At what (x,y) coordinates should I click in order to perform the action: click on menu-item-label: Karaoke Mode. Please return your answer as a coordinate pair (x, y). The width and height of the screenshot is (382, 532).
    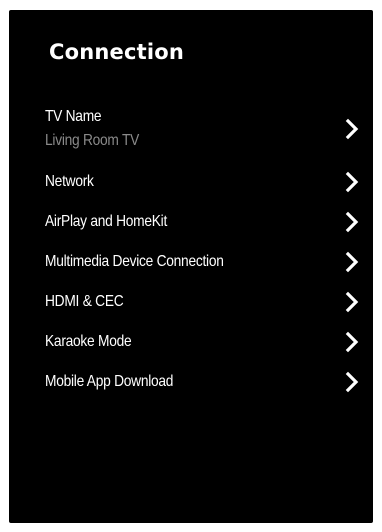
    Looking at the image, I should click on (88, 341).